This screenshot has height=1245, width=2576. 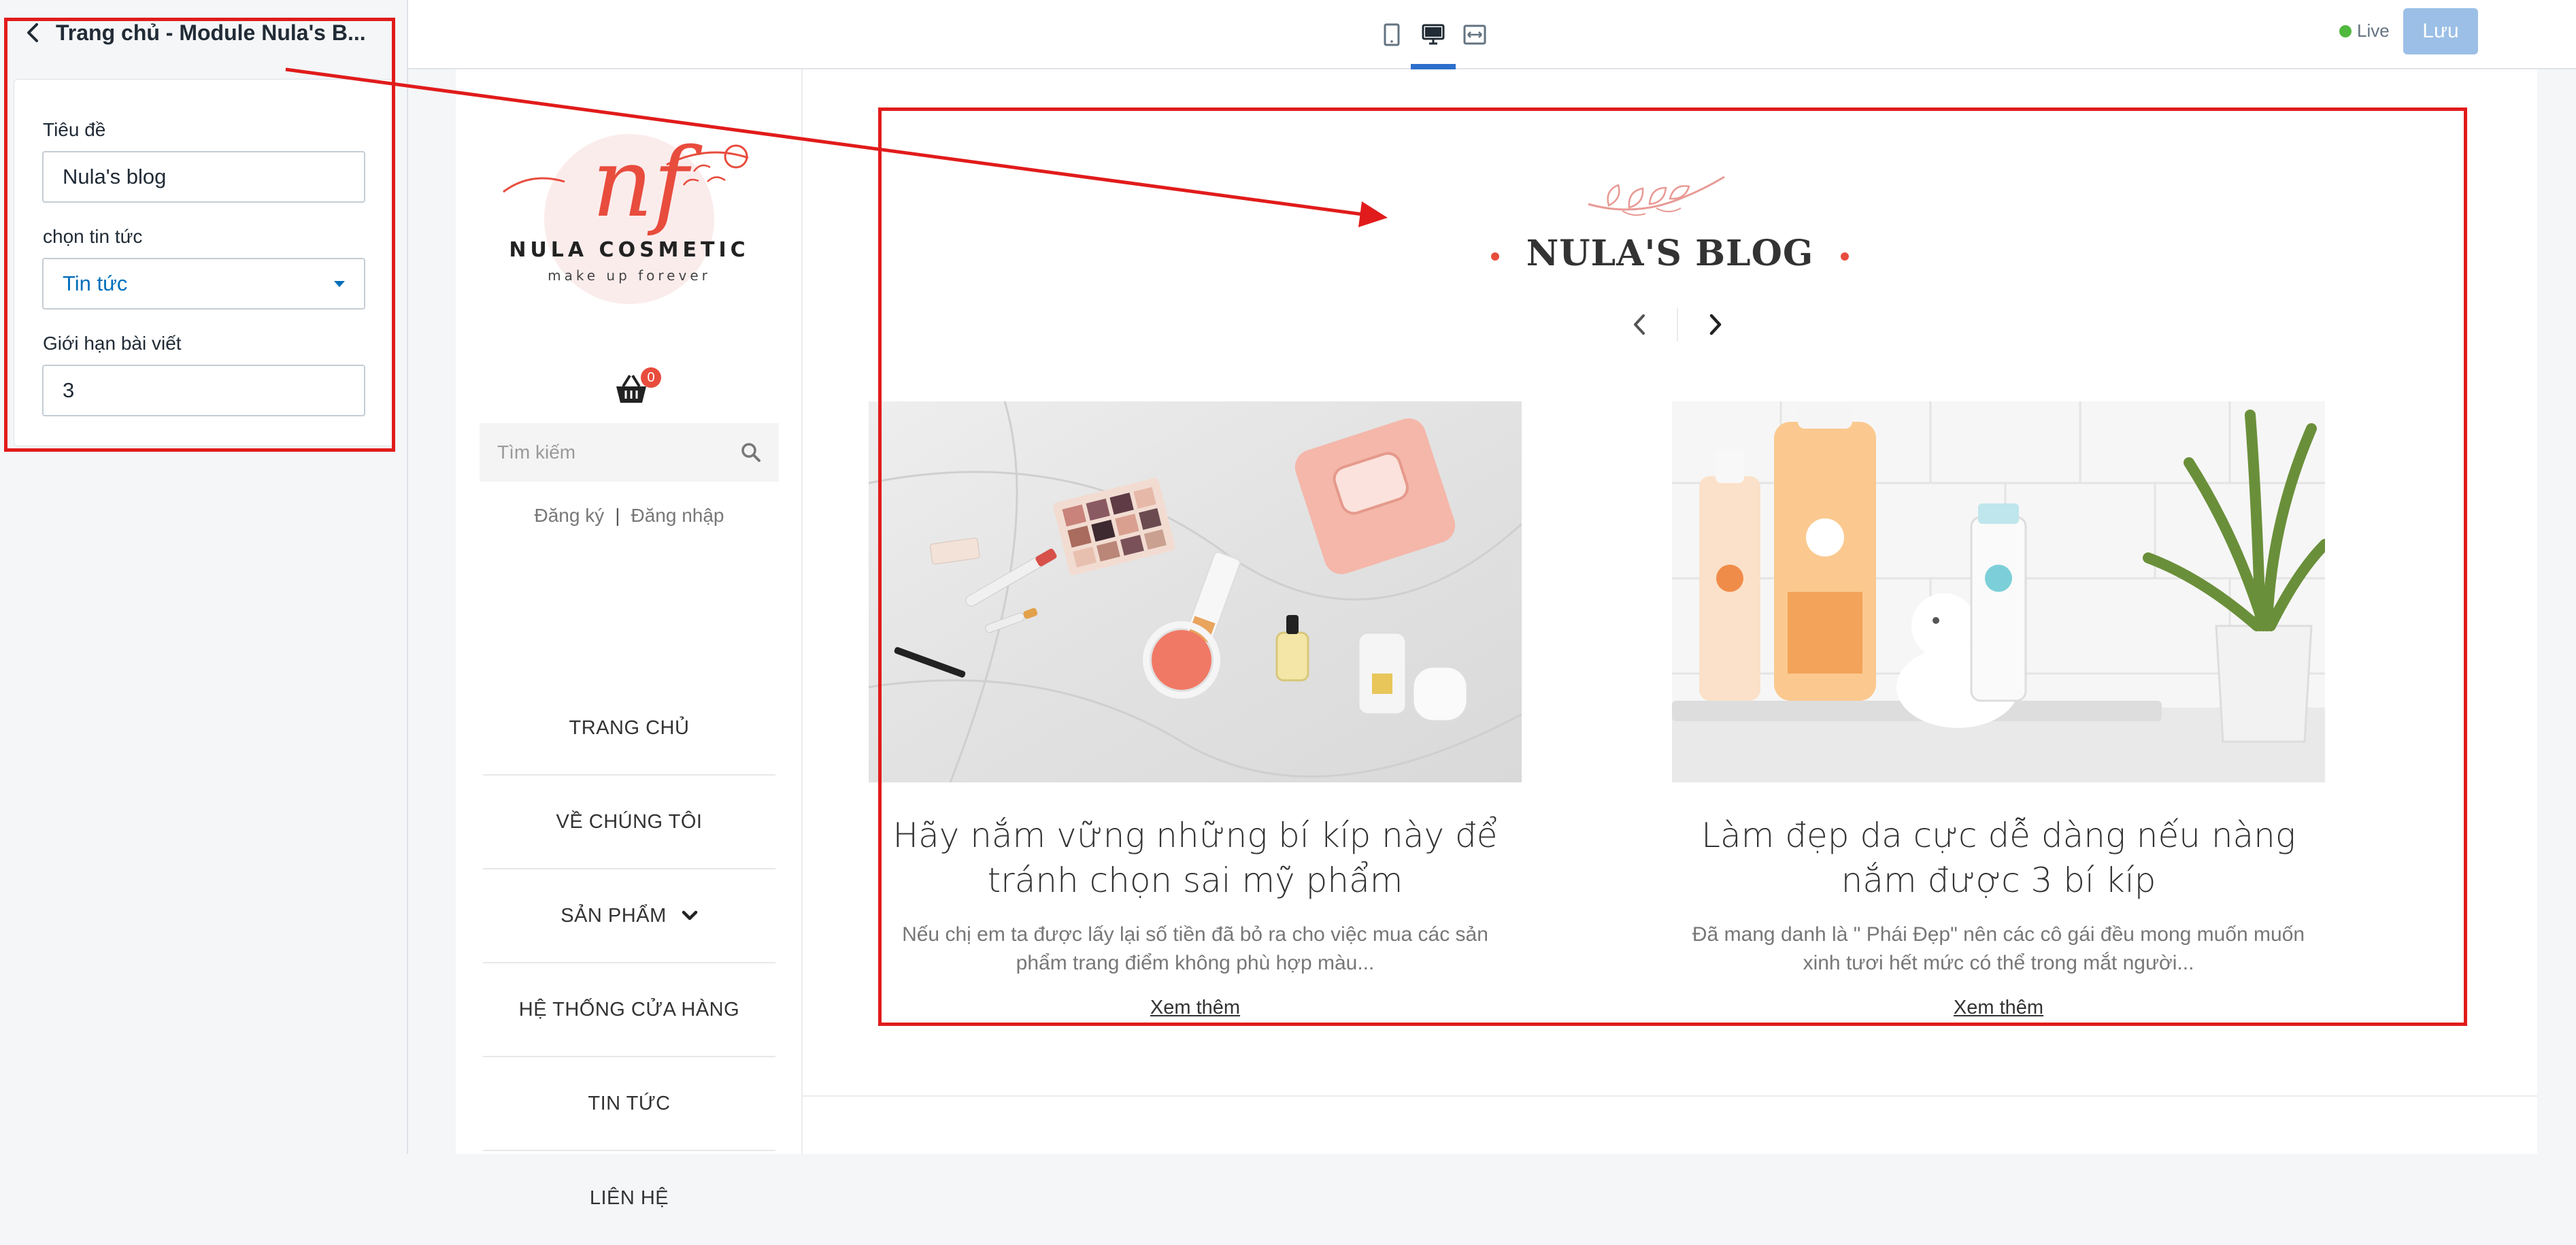 What do you see at coordinates (74, 129) in the screenshot?
I see `title-field-label: Tiêu đề` at bounding box center [74, 129].